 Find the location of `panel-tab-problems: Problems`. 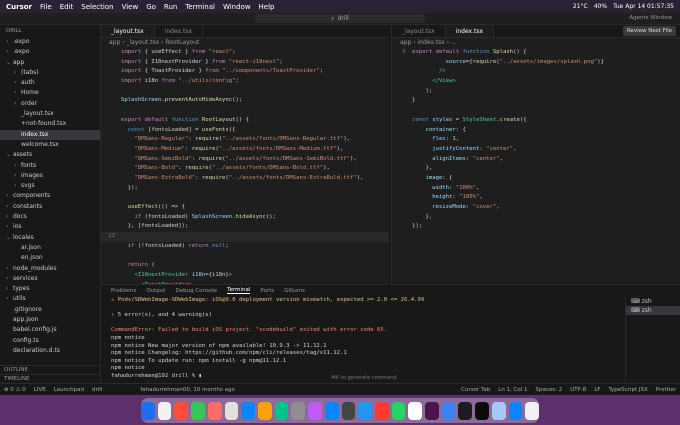

panel-tab-problems: Problems is located at coordinates (123, 291).